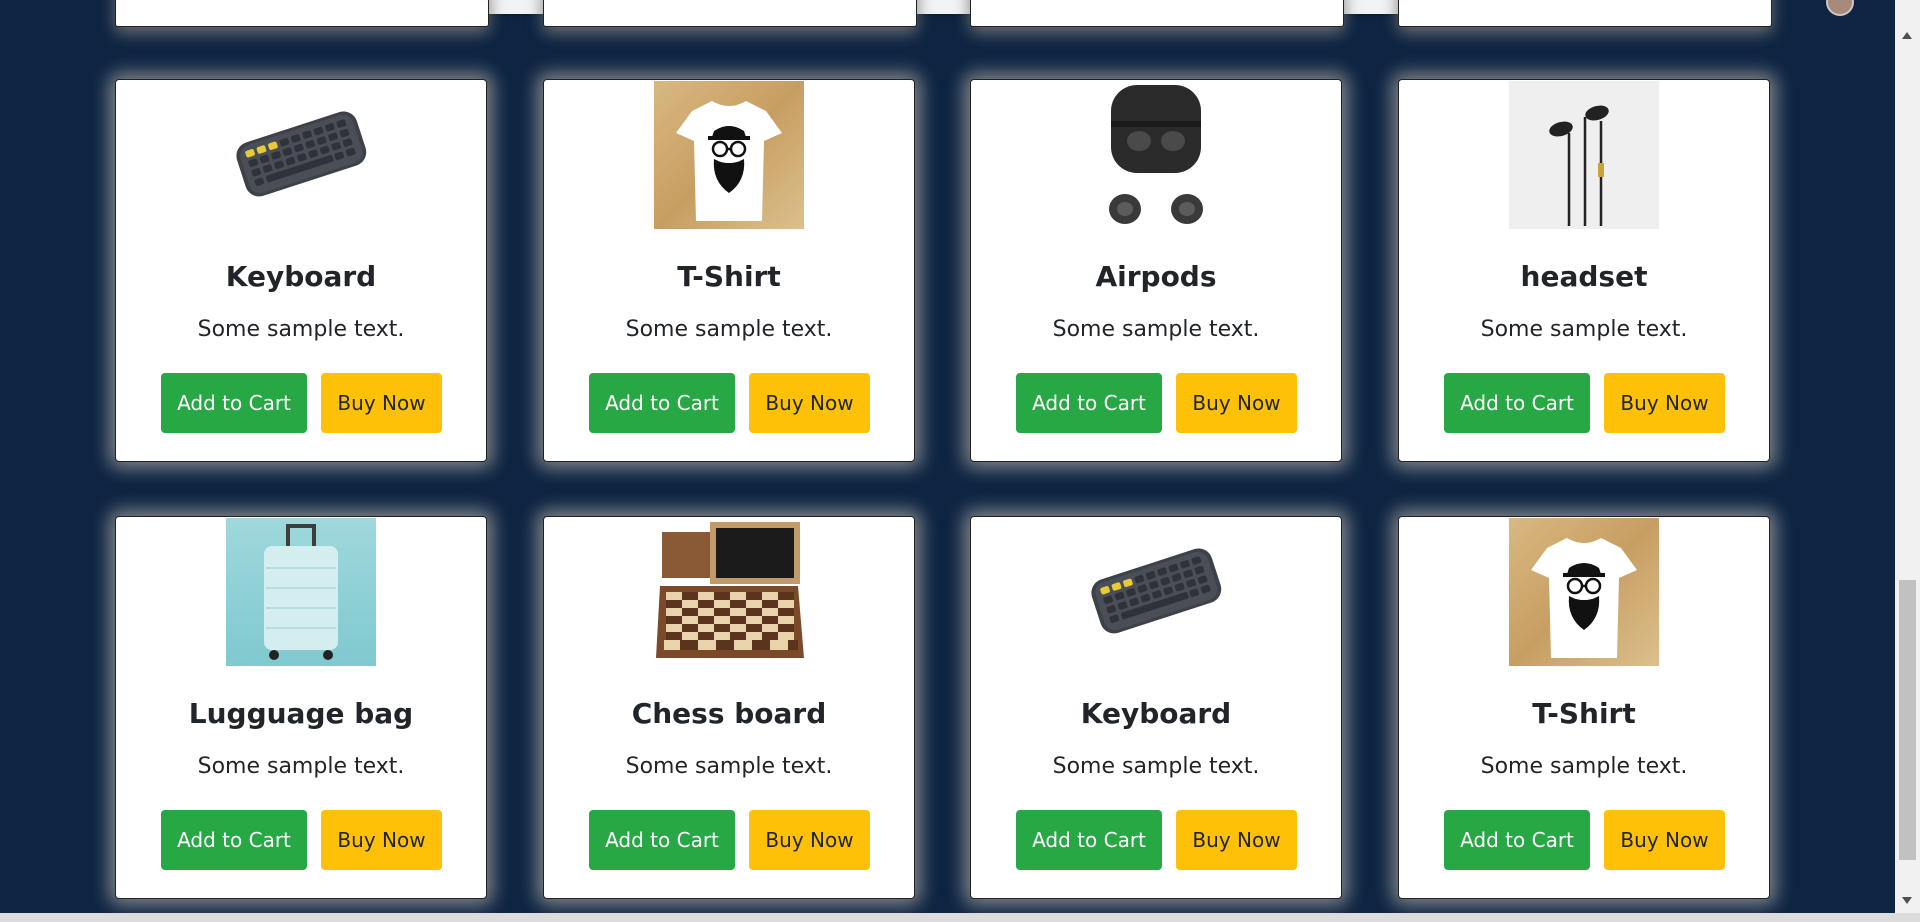 The height and width of the screenshot is (922, 1920). What do you see at coordinates (1840, 8) in the screenshot?
I see `avatar` at bounding box center [1840, 8].